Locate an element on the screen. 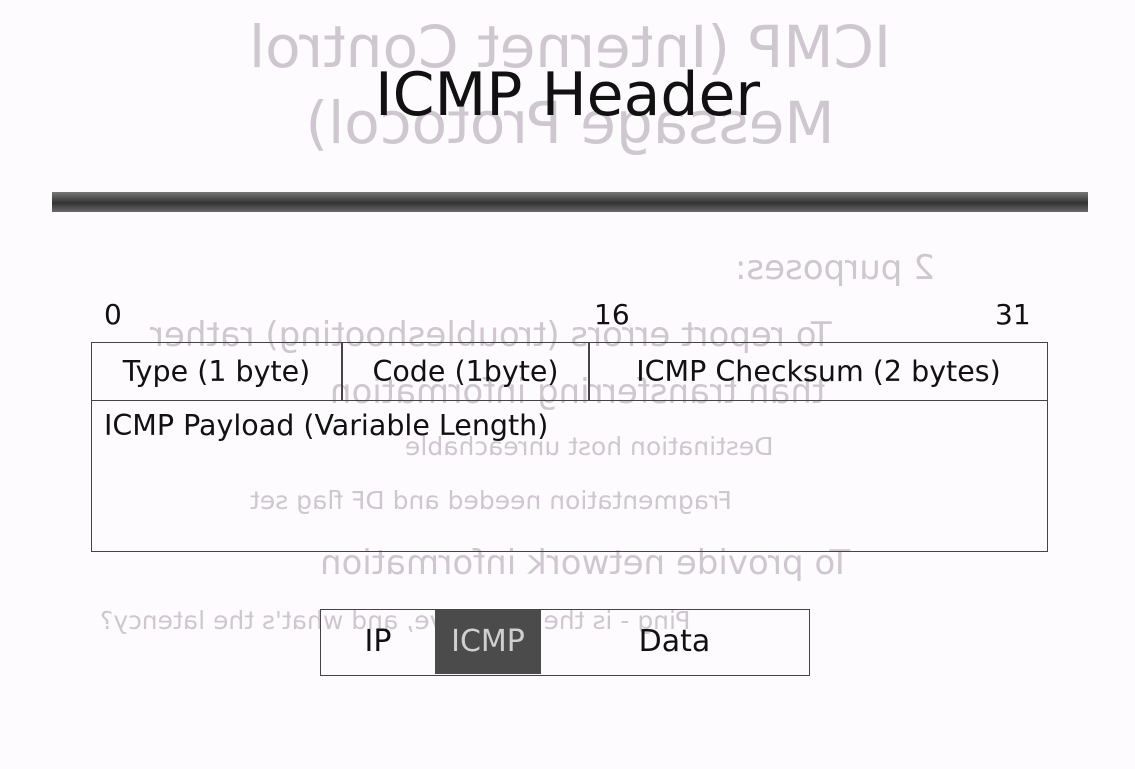 The image size is (1135, 769). payload-field: ICMP Payload (Variable Length) is located at coordinates (326, 425).